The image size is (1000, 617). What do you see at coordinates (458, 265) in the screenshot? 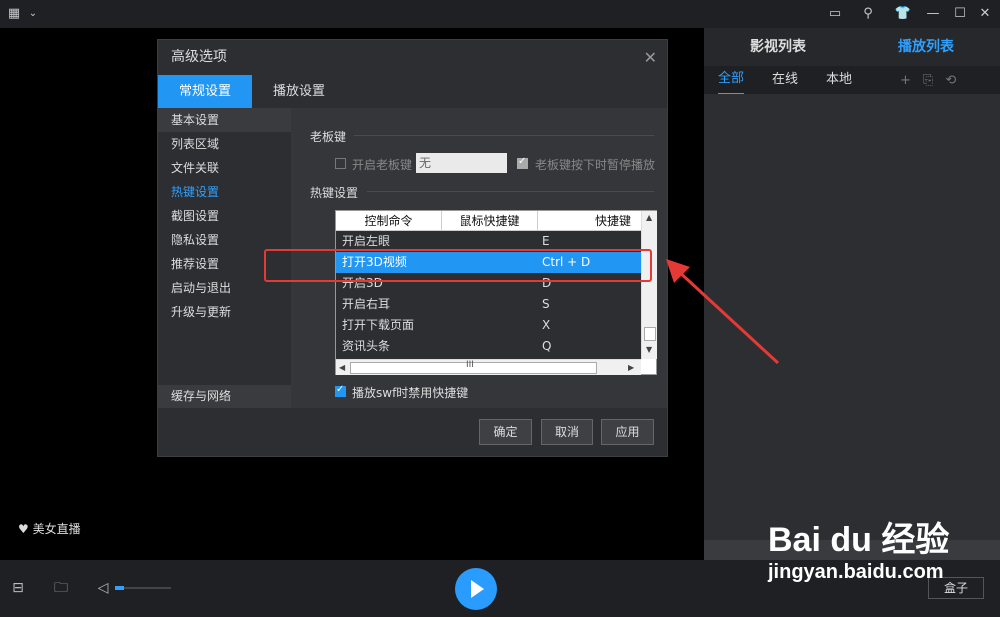
I see `highlight-box` at bounding box center [458, 265].